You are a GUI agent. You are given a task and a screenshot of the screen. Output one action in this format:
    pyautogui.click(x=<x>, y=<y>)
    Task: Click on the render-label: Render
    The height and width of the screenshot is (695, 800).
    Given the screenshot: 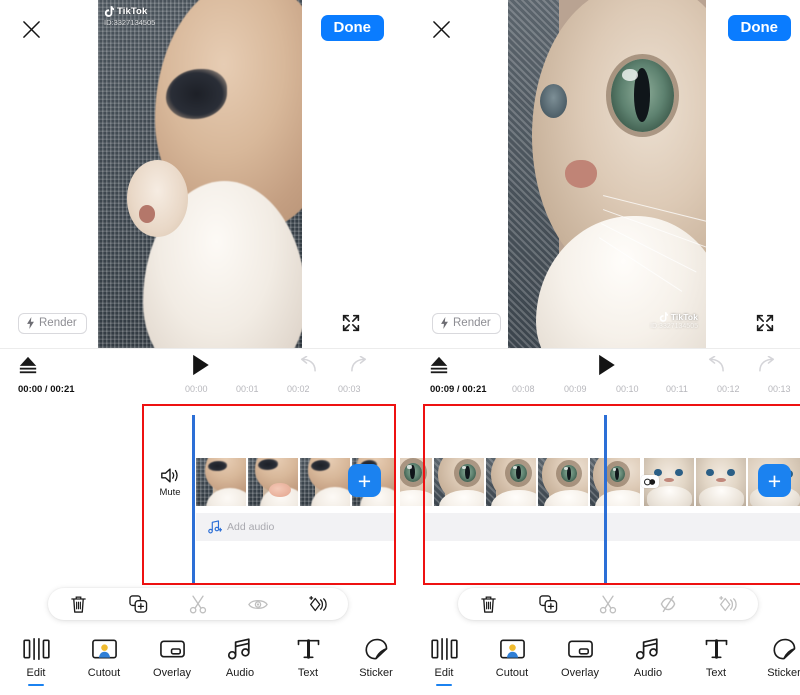 What is the action you would take?
    pyautogui.click(x=472, y=323)
    